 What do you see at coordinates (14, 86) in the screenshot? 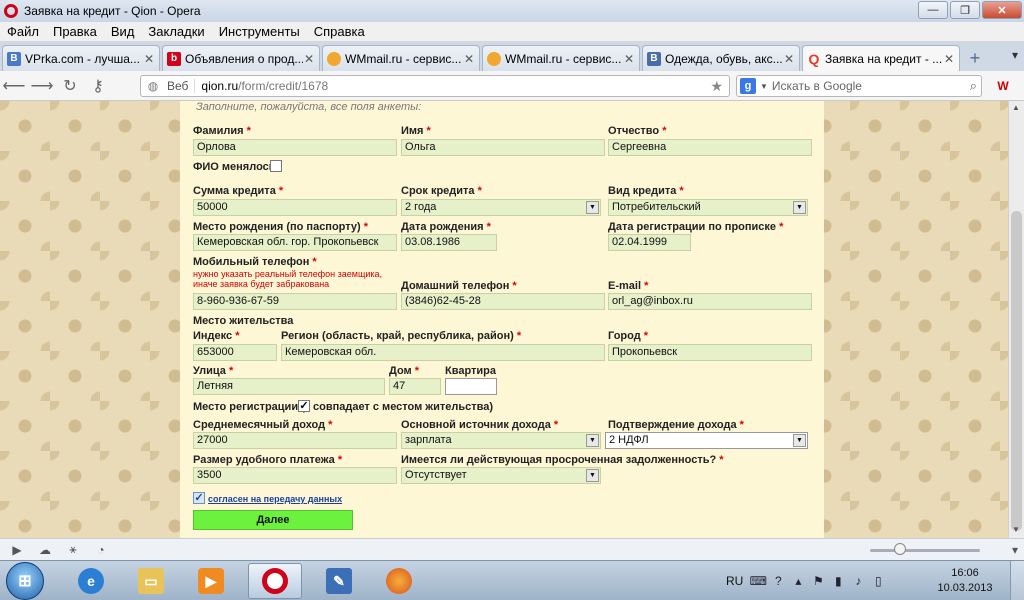
I see `back-arrow-icon: ⟵` at bounding box center [14, 86].